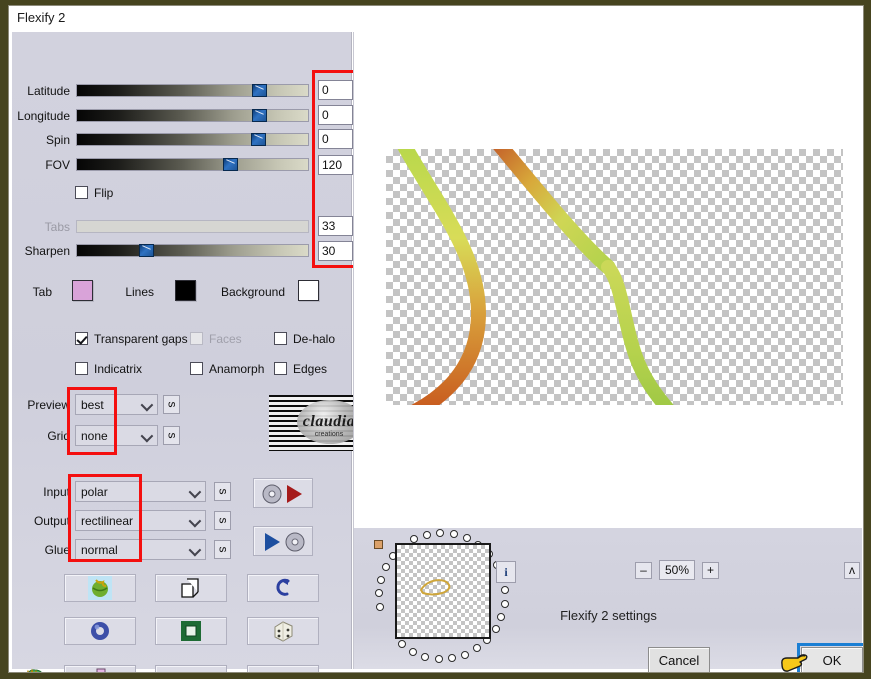 This screenshot has height=679, width=871. Describe the element at coordinates (57, 165) in the screenshot. I see `slider-label-fov: FOV` at that location.